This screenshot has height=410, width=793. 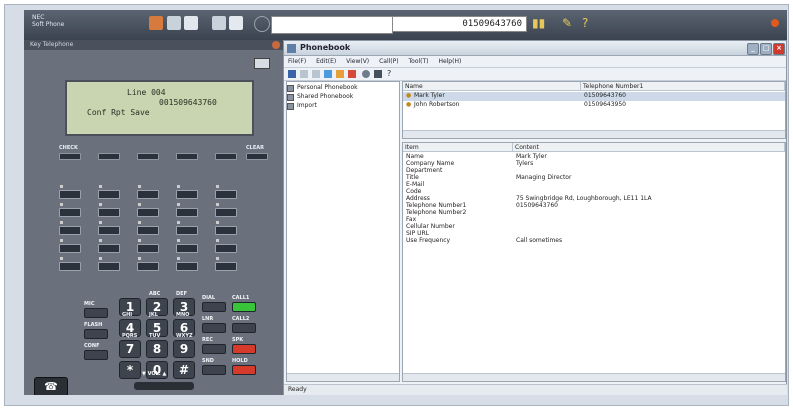 What do you see at coordinates (436, 104) in the screenshot?
I see `table-row: John Robertson` at bounding box center [436, 104].